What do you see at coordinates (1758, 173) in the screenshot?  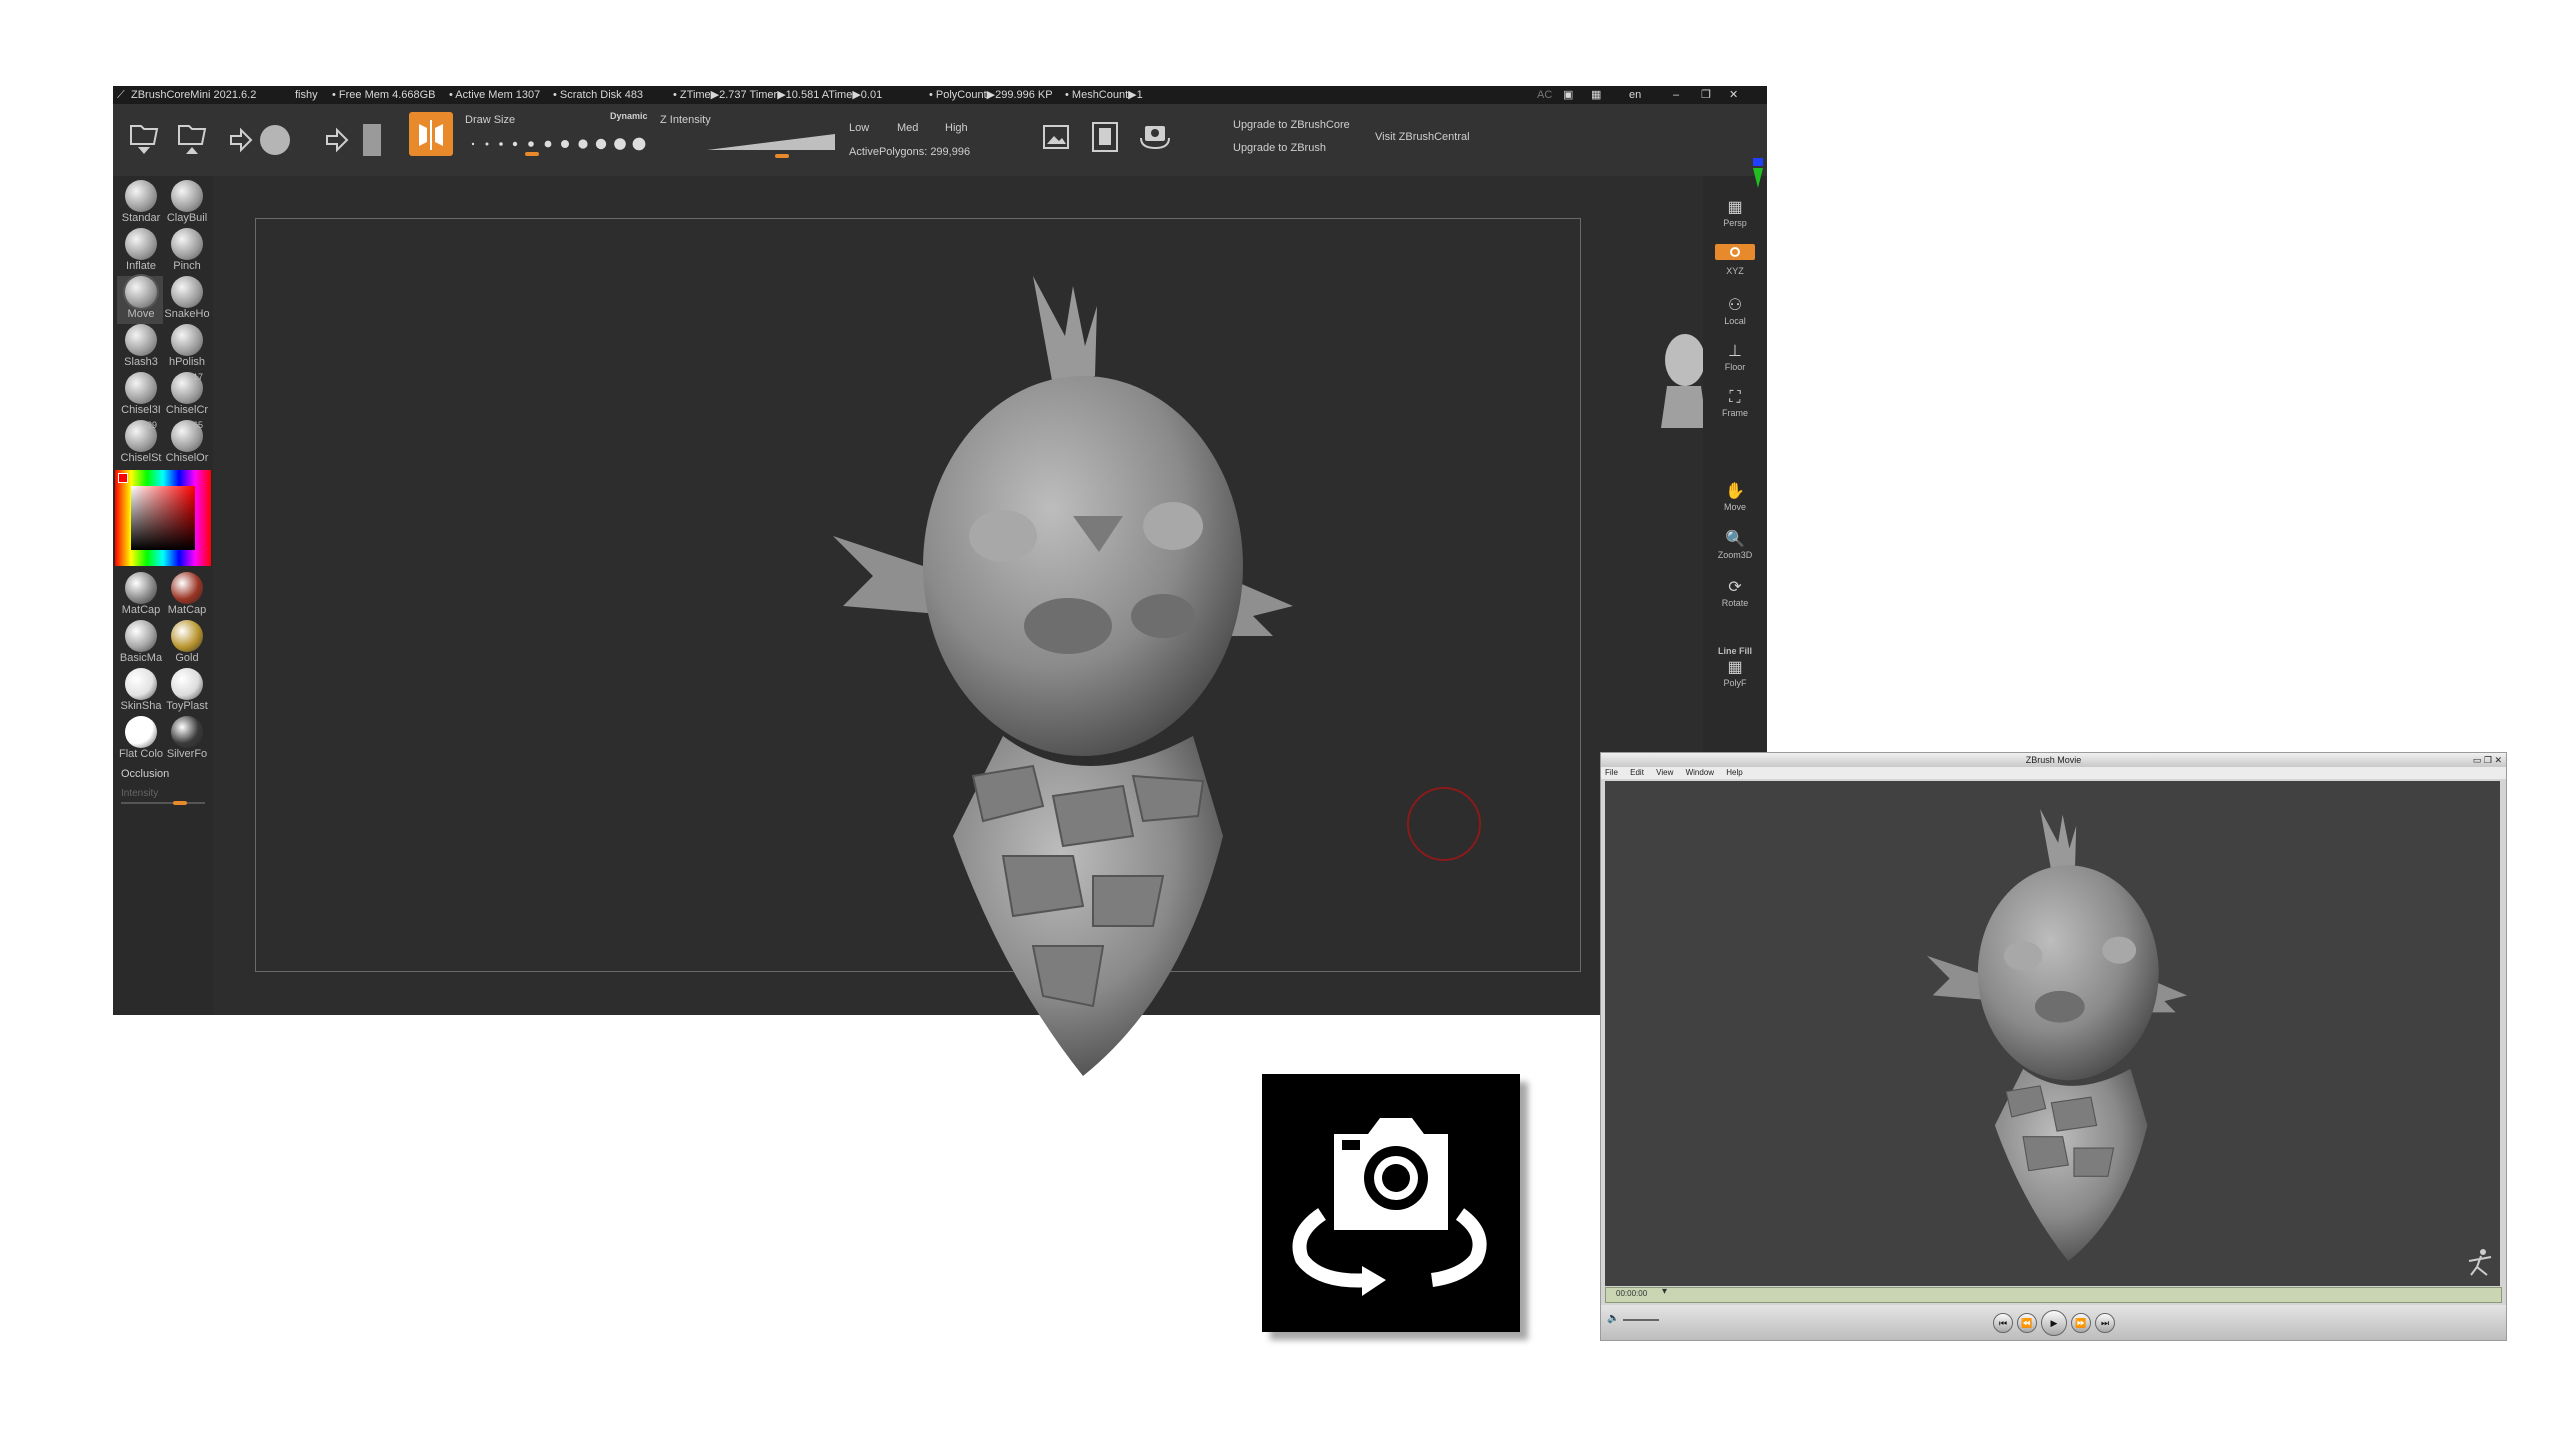 I see `mini-axis-icon` at bounding box center [1758, 173].